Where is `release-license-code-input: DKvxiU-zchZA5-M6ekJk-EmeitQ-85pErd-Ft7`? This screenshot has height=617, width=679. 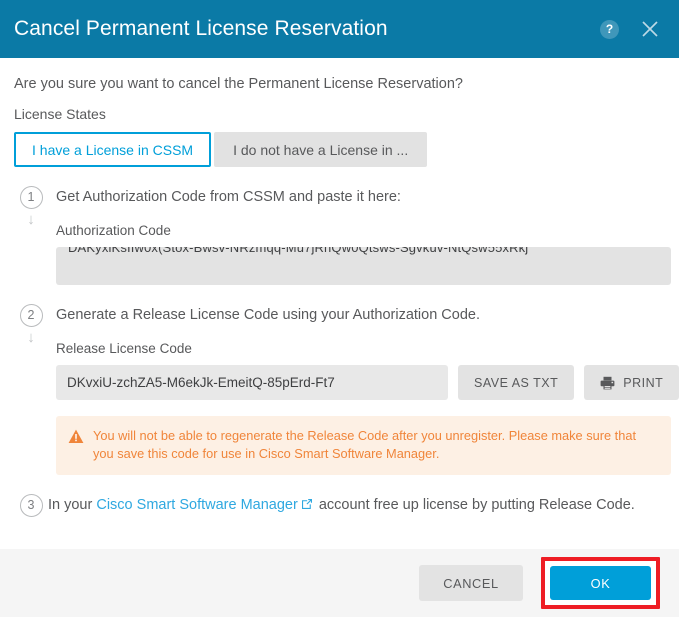
release-license-code-input: DKvxiU-zchZA5-M6ekJk-EmeitQ-85pErd-Ft7 is located at coordinates (252, 382).